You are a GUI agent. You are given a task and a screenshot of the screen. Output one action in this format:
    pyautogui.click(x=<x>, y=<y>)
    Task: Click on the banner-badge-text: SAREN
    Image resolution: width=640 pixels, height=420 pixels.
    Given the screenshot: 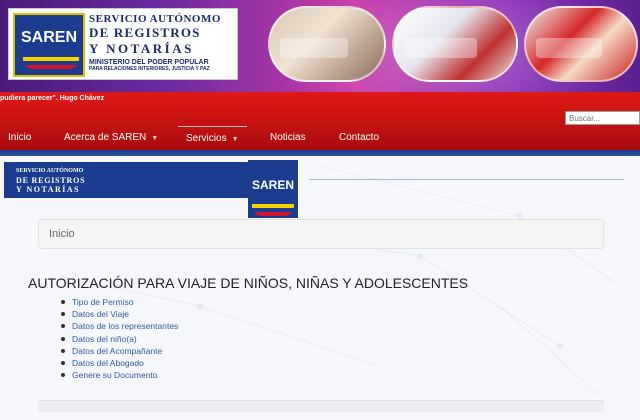 What is the action you would take?
    pyautogui.click(x=272, y=185)
    